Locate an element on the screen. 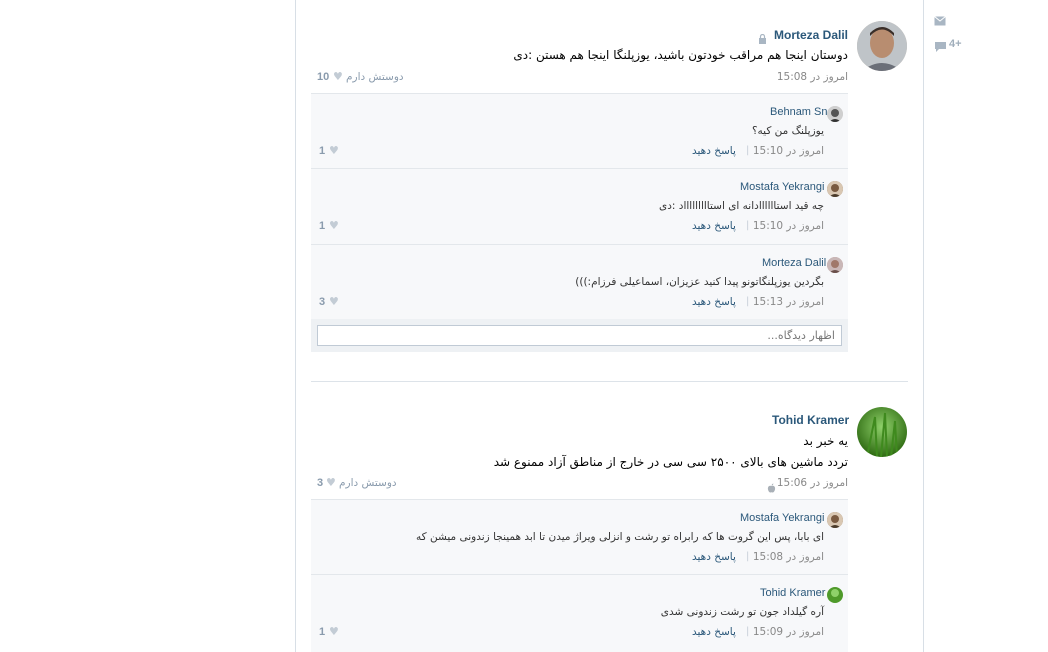  post-author-name: Morteza Dalil is located at coordinates (811, 35).